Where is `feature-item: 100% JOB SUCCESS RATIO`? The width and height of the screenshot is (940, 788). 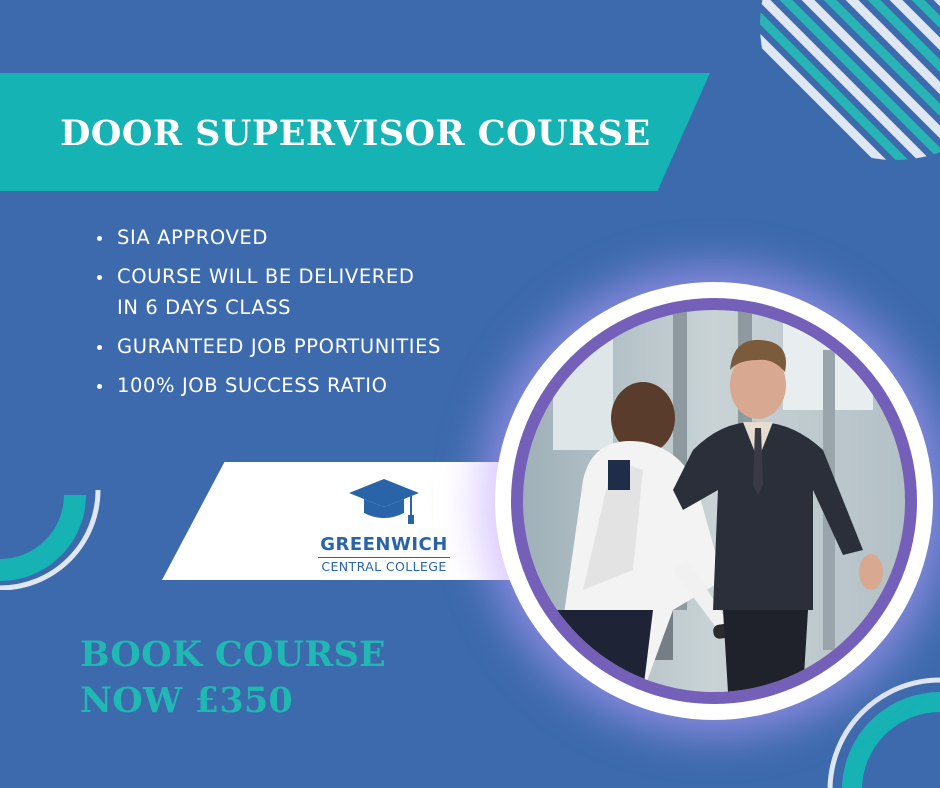 feature-item: 100% JOB SUCCESS RATIO is located at coordinates (307, 385).